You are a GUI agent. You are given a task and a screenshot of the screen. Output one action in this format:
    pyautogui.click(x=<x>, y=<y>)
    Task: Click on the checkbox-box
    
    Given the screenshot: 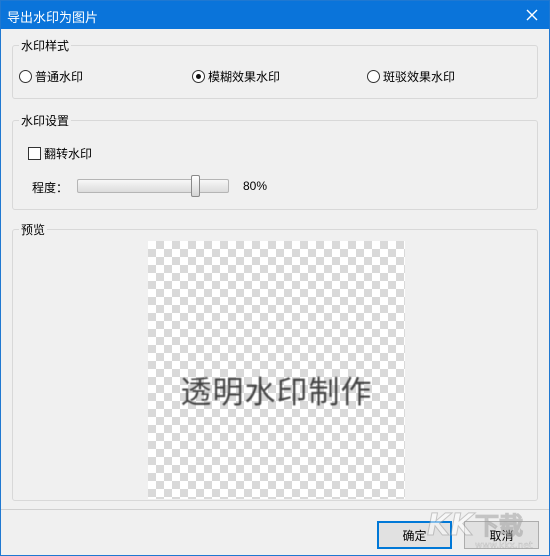 What is the action you would take?
    pyautogui.click(x=34, y=153)
    